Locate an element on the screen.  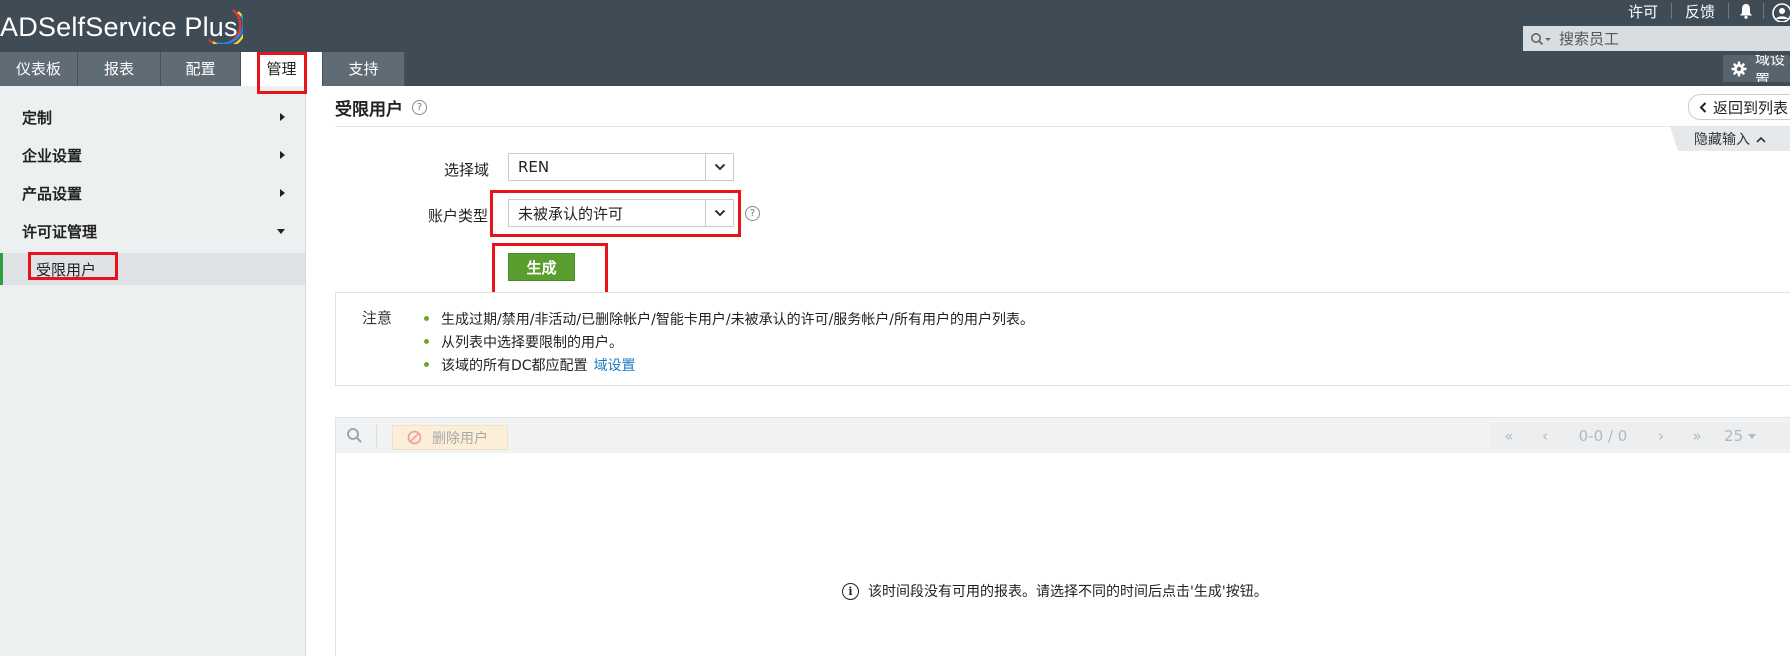
delete-user-label: 删除用户 is located at coordinates (460, 438).